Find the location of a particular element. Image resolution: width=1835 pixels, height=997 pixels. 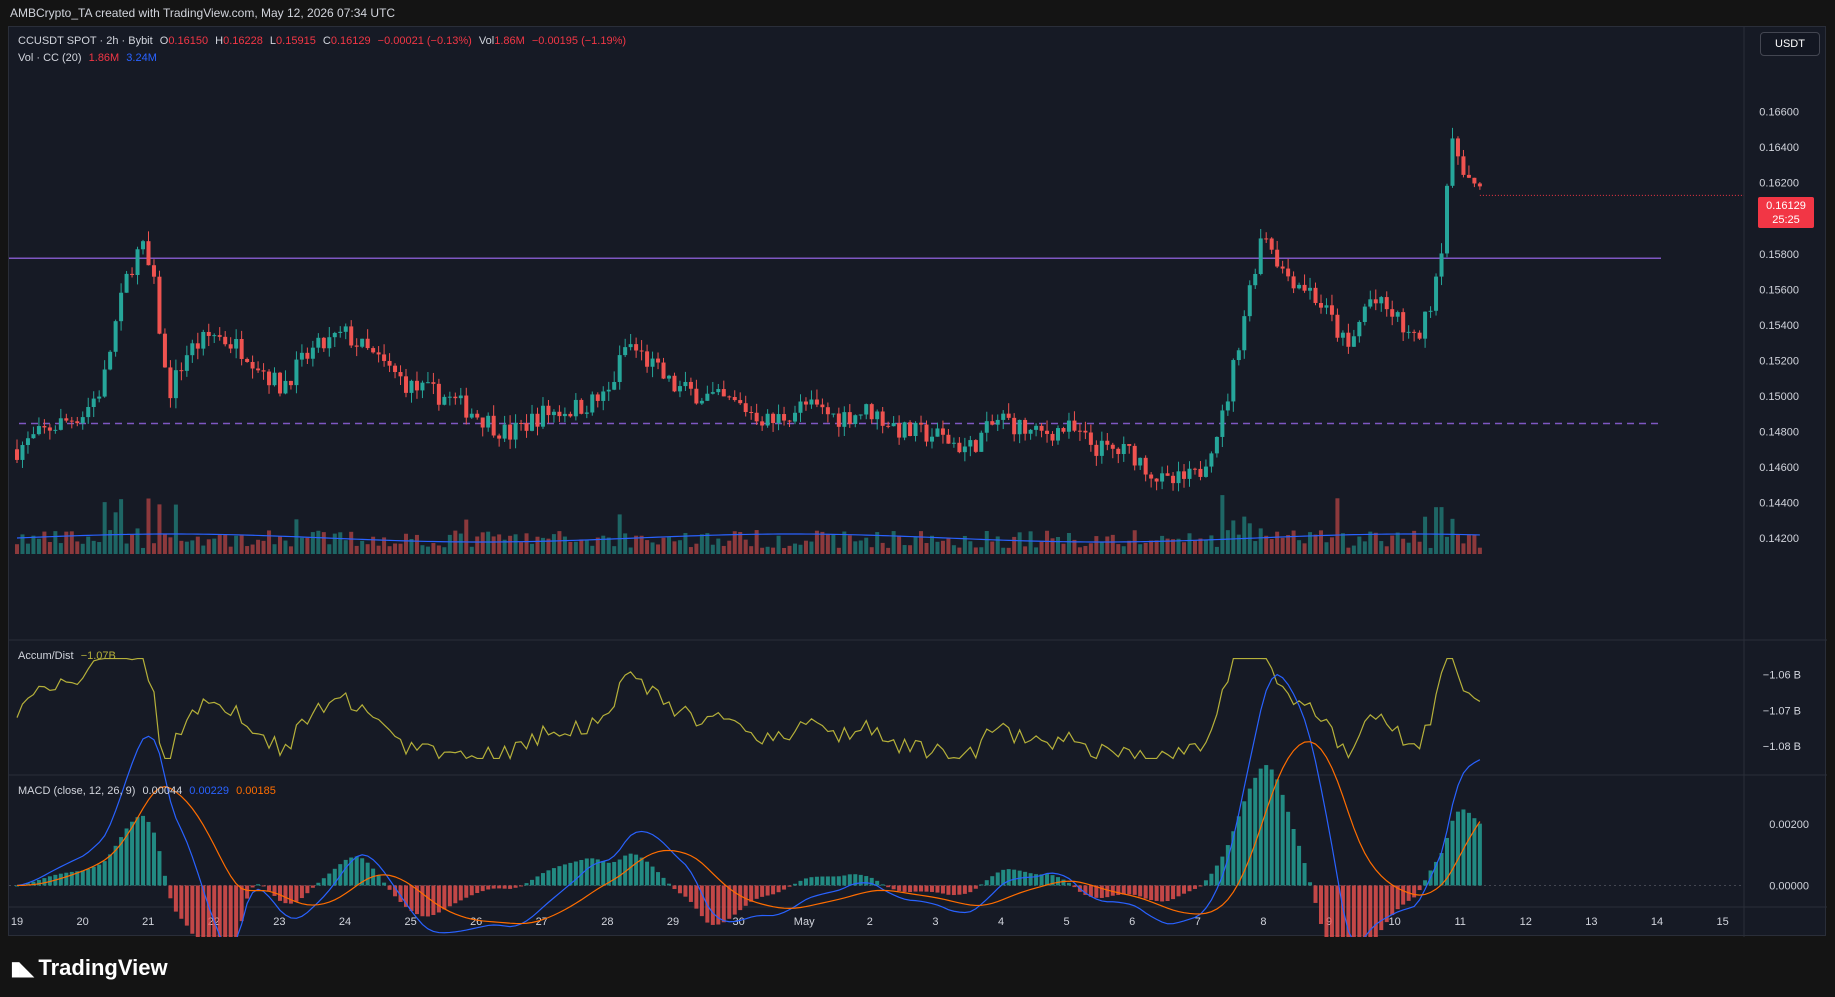

price-tick-label: 0.15600 is located at coordinates (1779, 290).